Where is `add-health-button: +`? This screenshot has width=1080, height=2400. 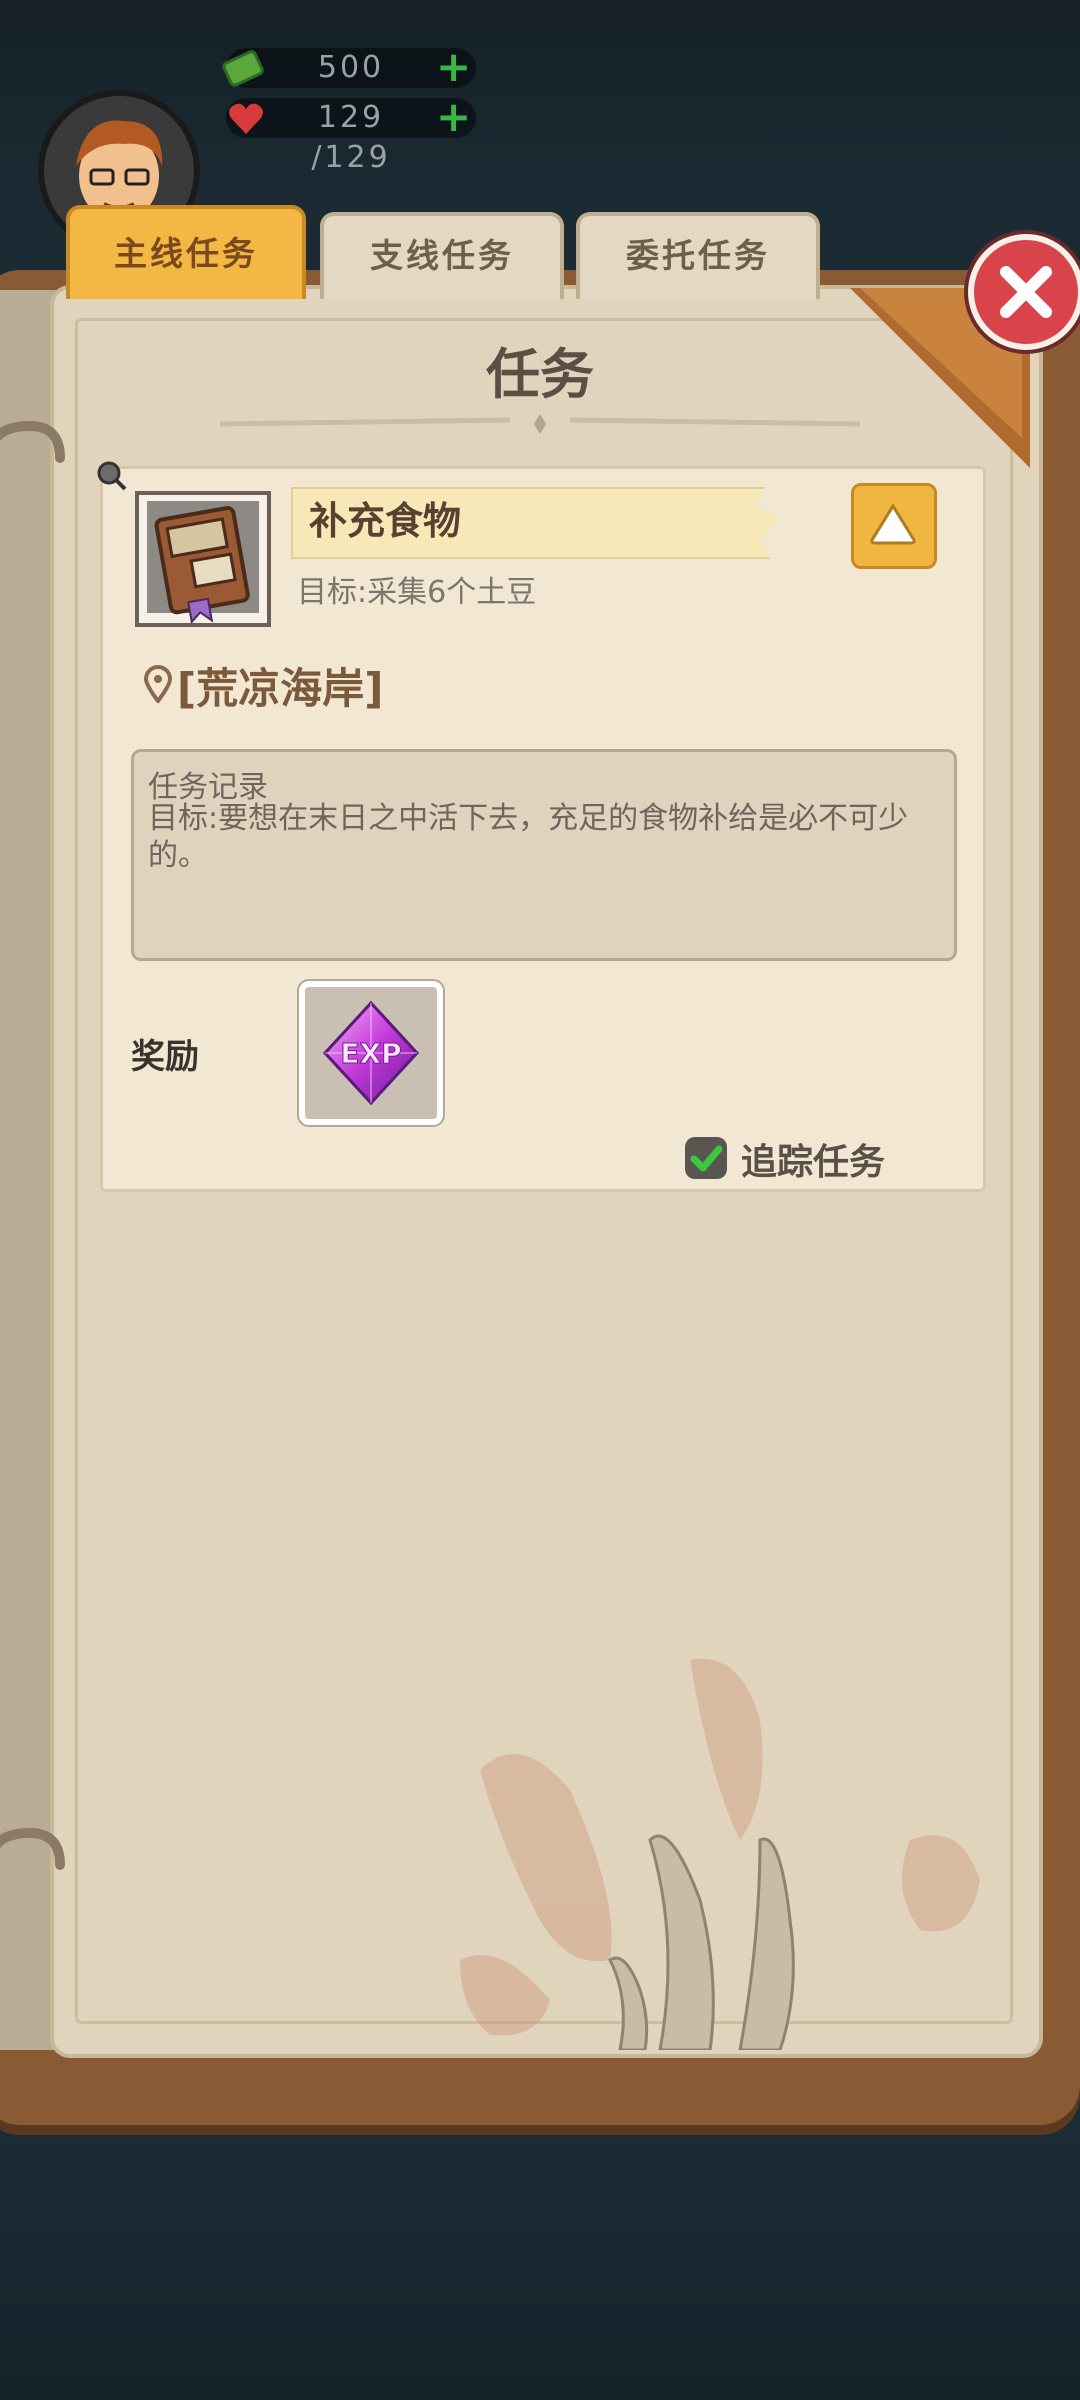
add-health-button: + is located at coordinates (454, 117).